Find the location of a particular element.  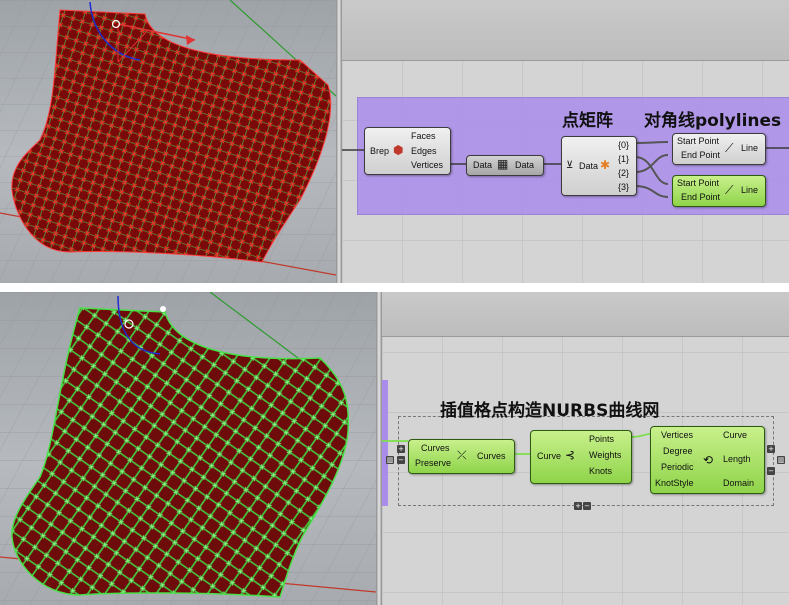

param-button-left: ▥ is located at coordinates (390, 460).